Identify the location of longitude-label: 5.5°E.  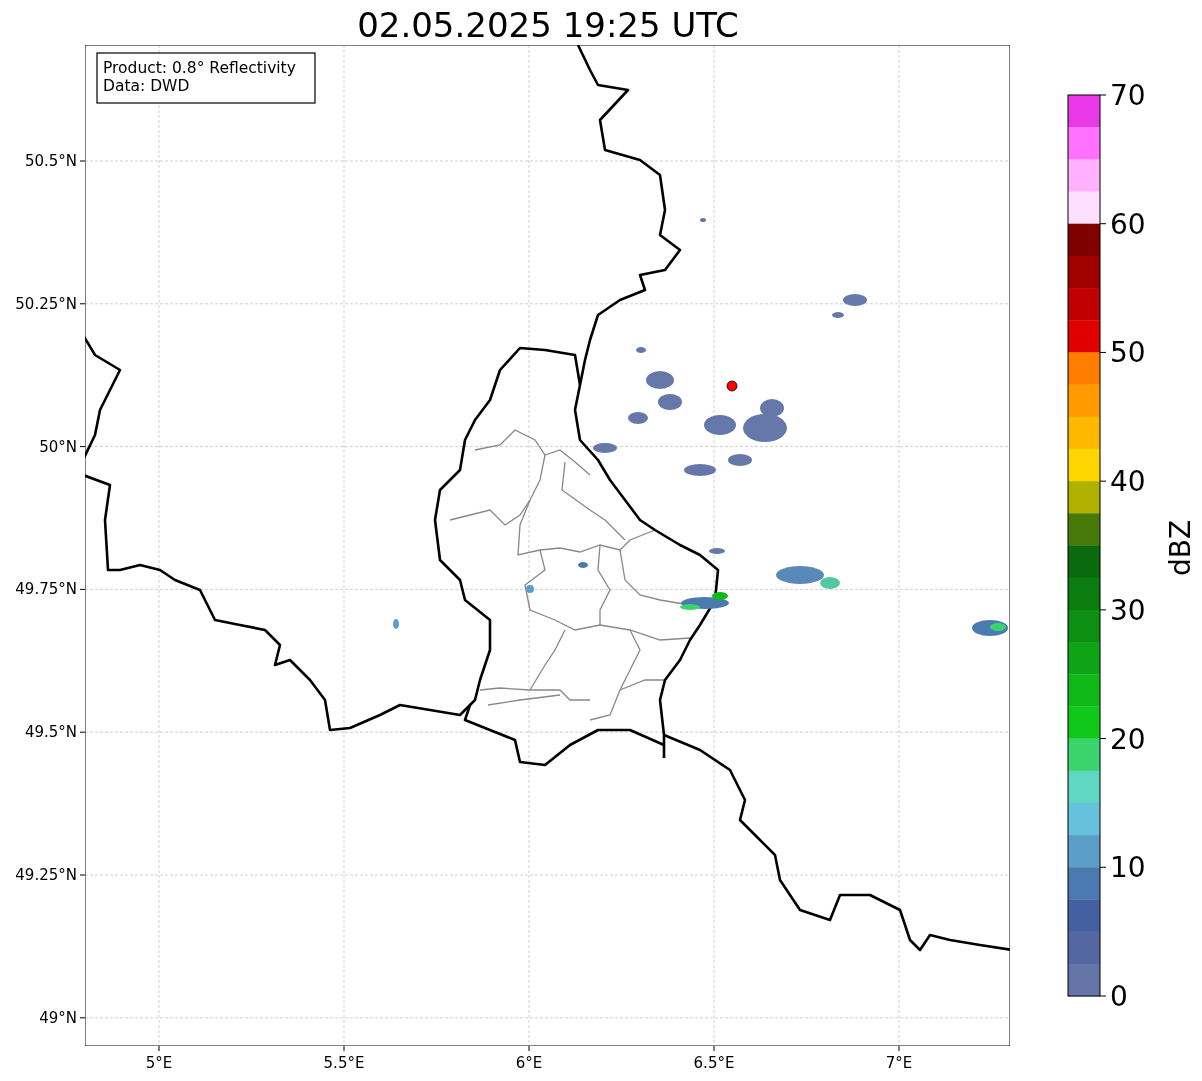
(344, 1063).